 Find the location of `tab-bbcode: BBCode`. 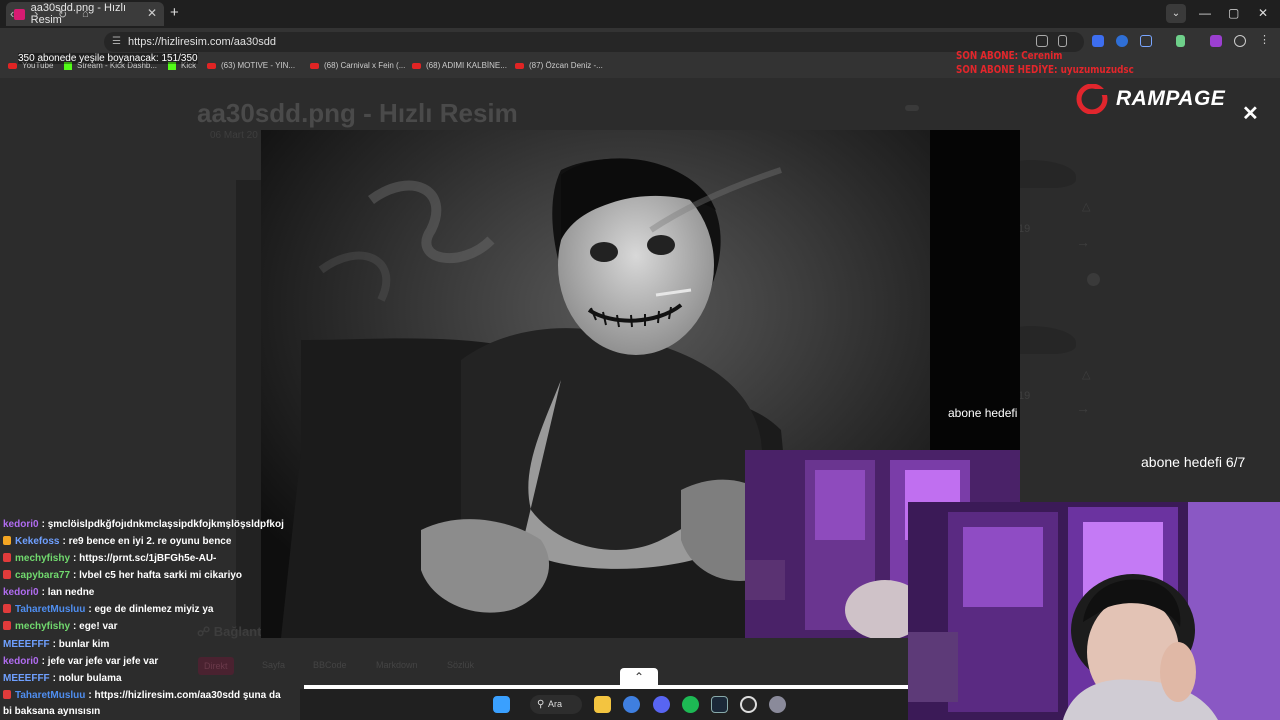

tab-bbcode: BBCode is located at coordinates (330, 665).